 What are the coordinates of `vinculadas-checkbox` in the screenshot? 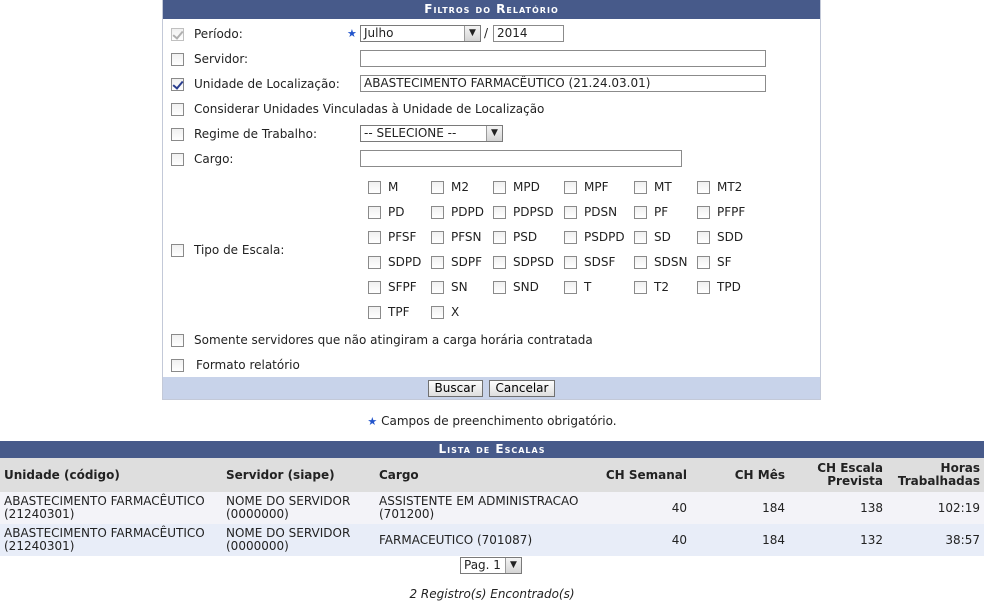 It's located at (177, 109).